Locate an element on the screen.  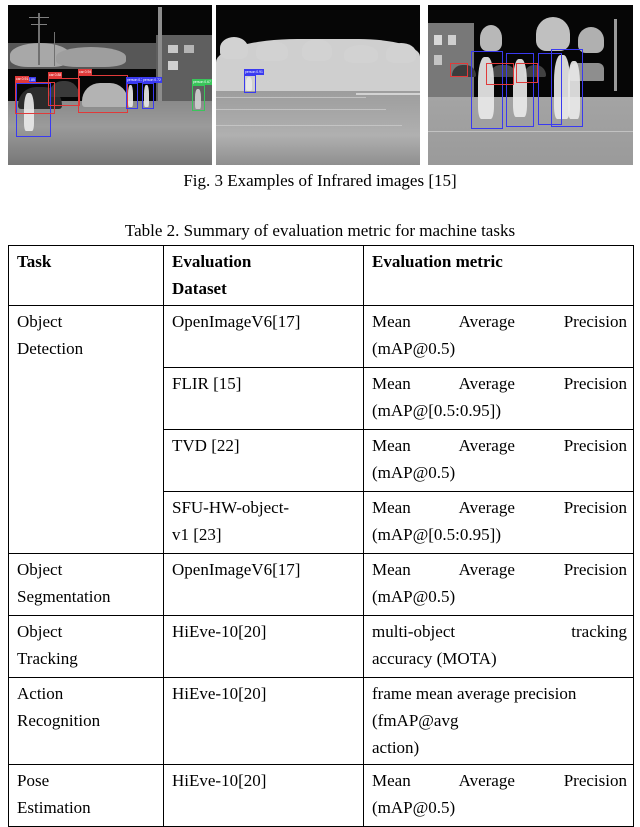
detection-label: person 0.67 is located at coordinates (202, 82).